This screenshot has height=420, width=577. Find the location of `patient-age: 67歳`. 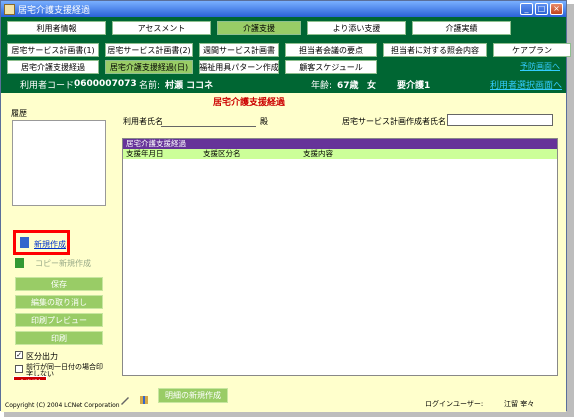

patient-age: 67歳 is located at coordinates (348, 85).